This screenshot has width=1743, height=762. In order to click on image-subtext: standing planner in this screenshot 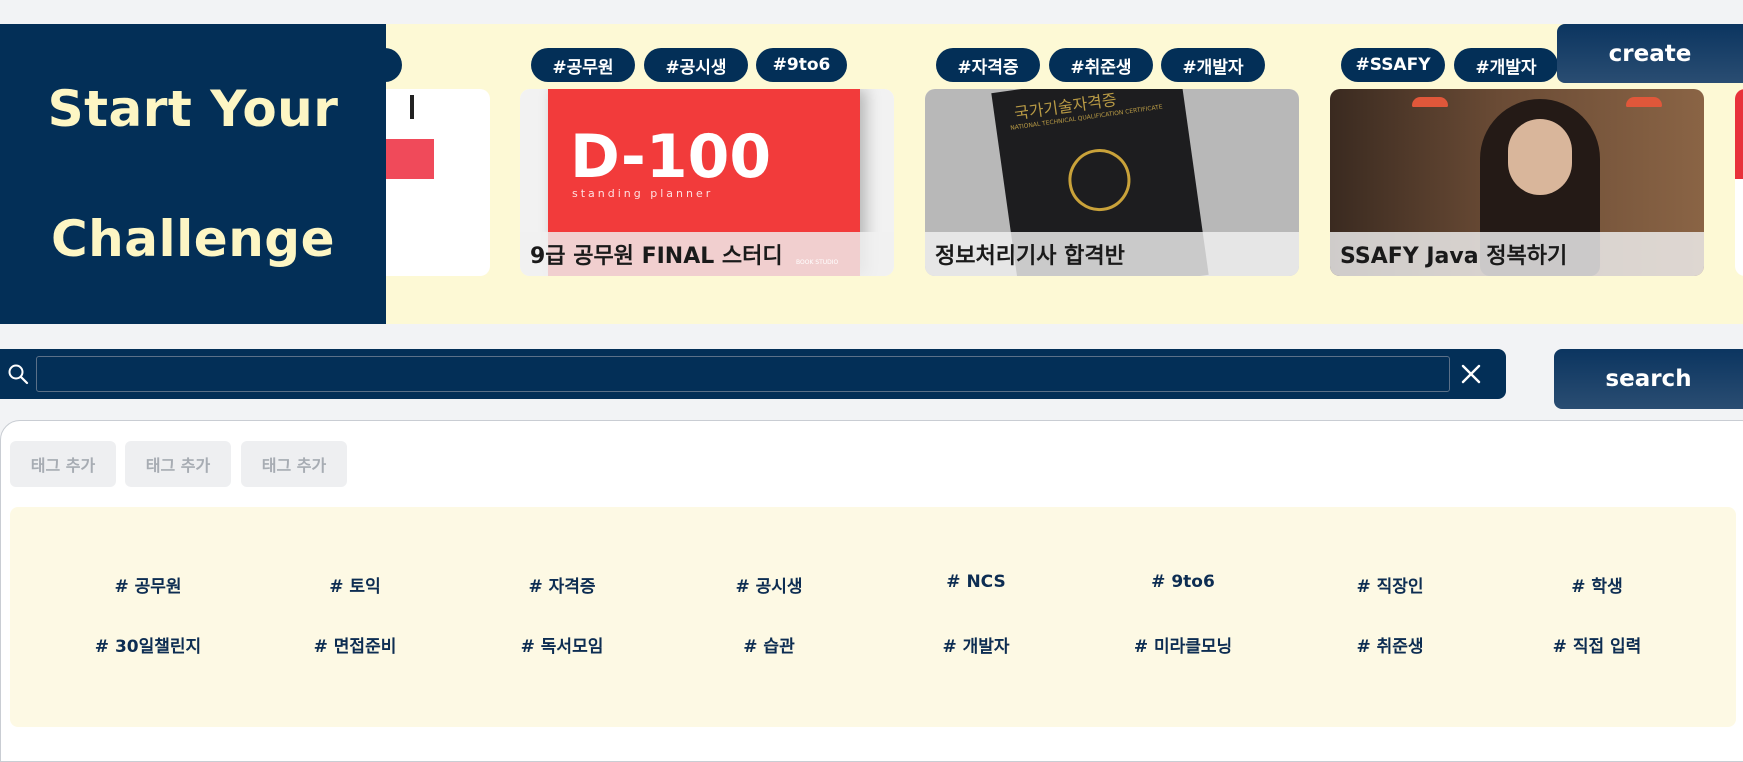, I will do `click(643, 193)`.